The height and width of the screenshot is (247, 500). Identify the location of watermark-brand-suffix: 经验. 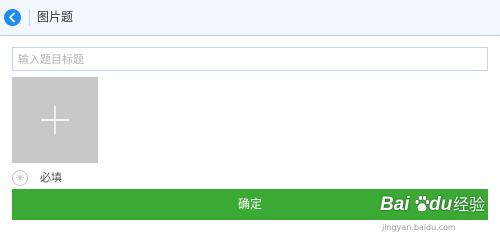
(469, 204).